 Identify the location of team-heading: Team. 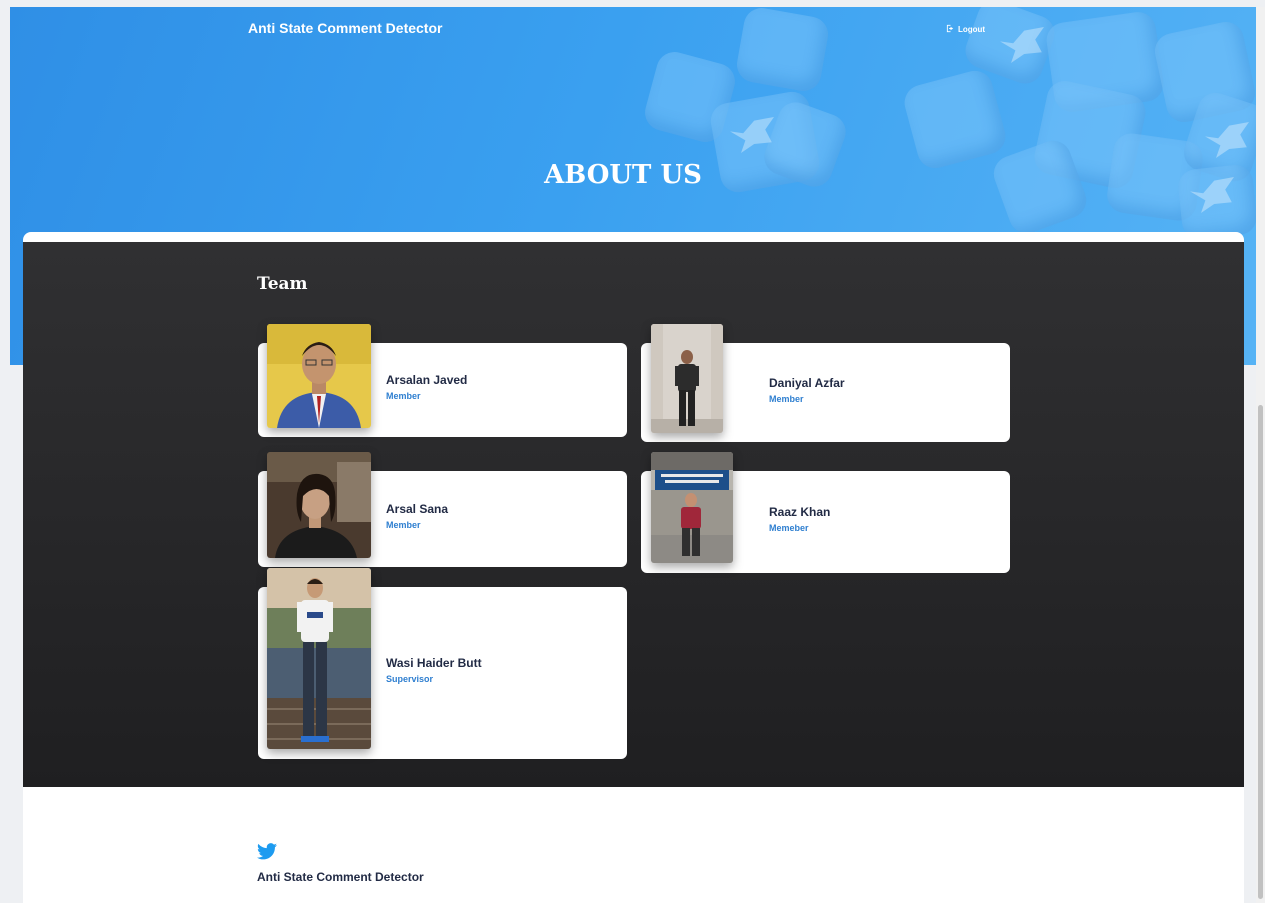
(282, 284).